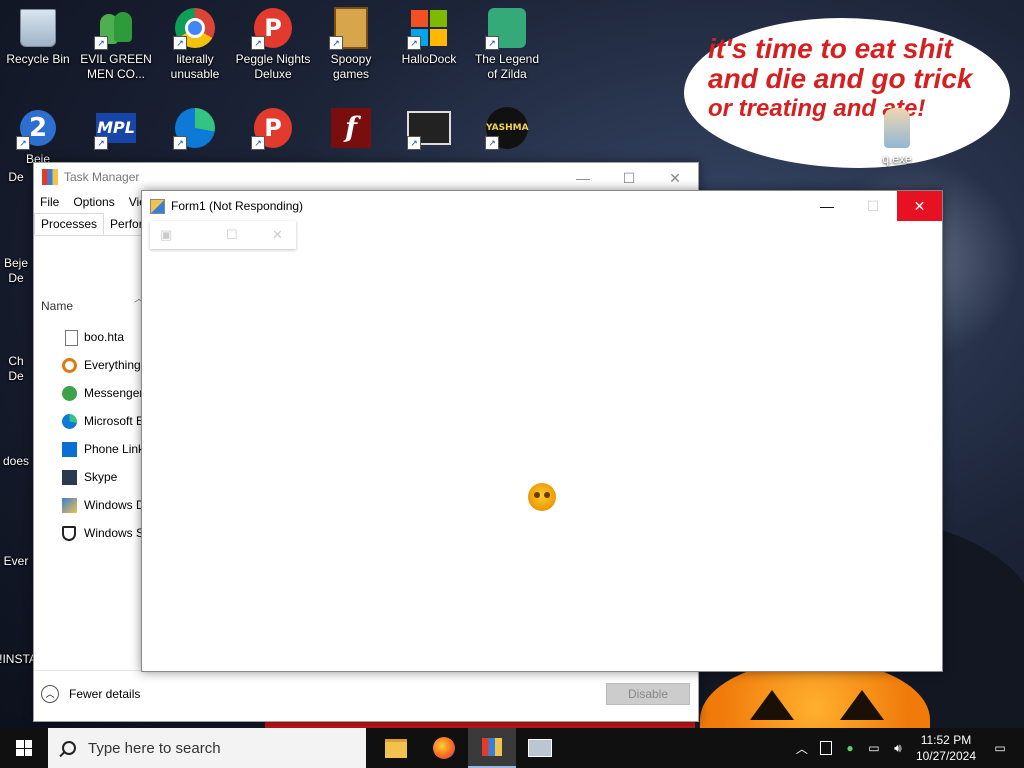 This screenshot has height=768, width=1024. I want to click on bubble-line: it's time to eat shit, so click(830, 48).